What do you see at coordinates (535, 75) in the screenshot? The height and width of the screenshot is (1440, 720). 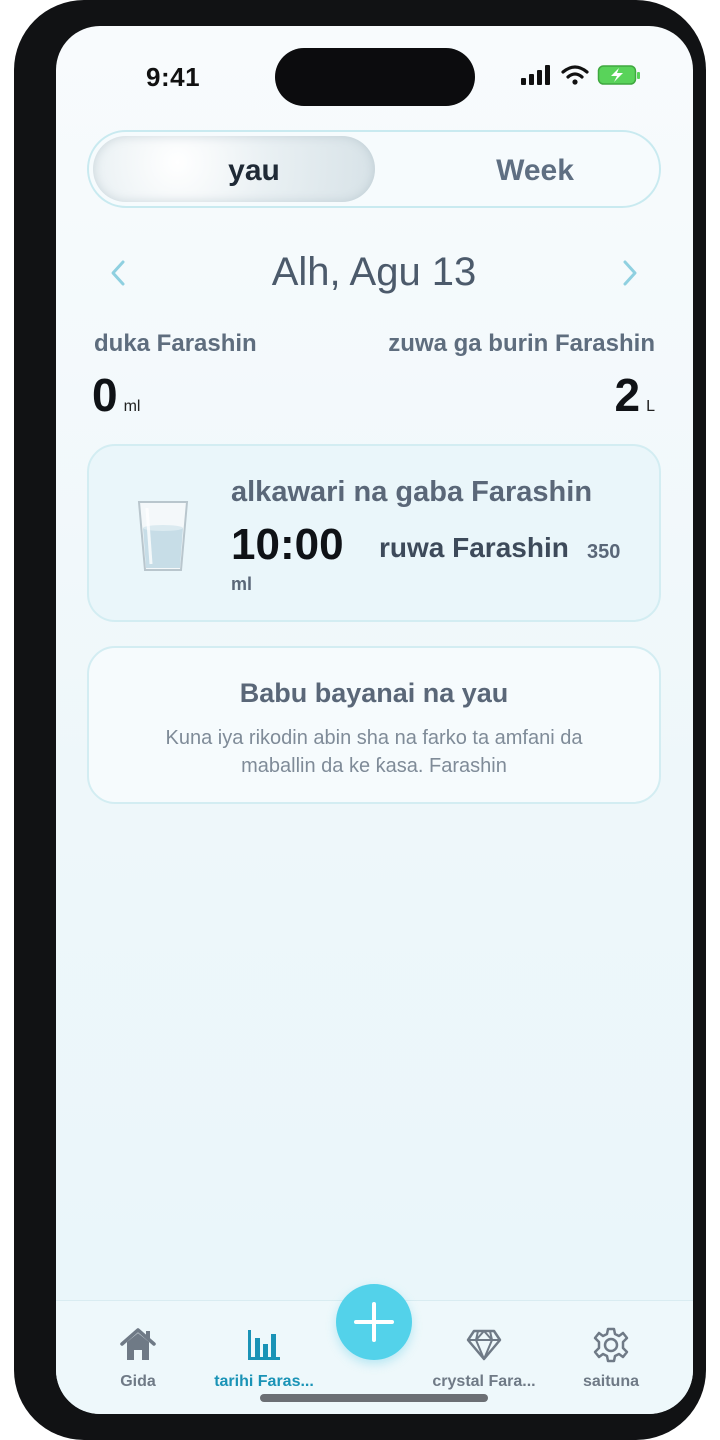 I see `signal-icon` at bounding box center [535, 75].